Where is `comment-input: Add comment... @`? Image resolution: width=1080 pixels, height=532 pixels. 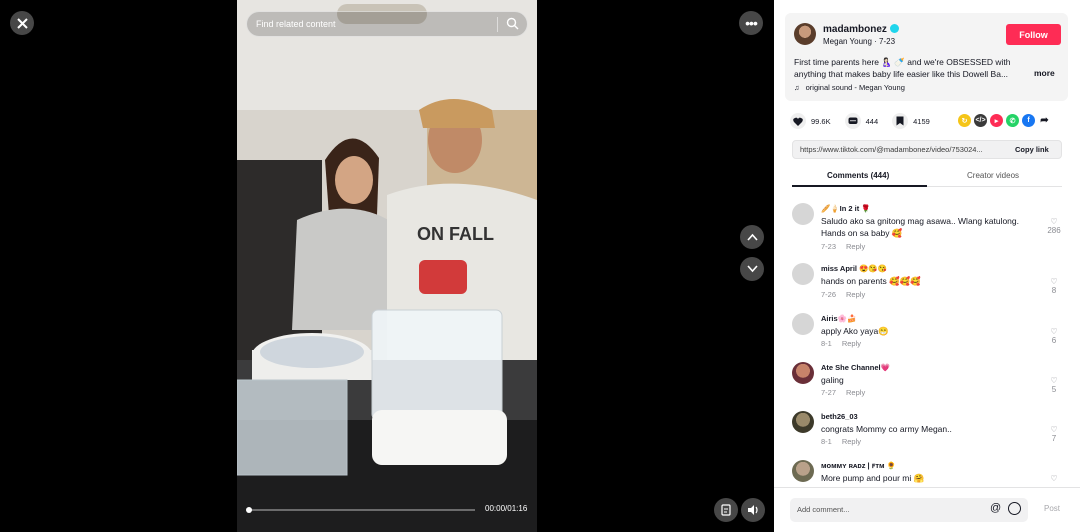
comment-input: Add comment... @ is located at coordinates (909, 510).